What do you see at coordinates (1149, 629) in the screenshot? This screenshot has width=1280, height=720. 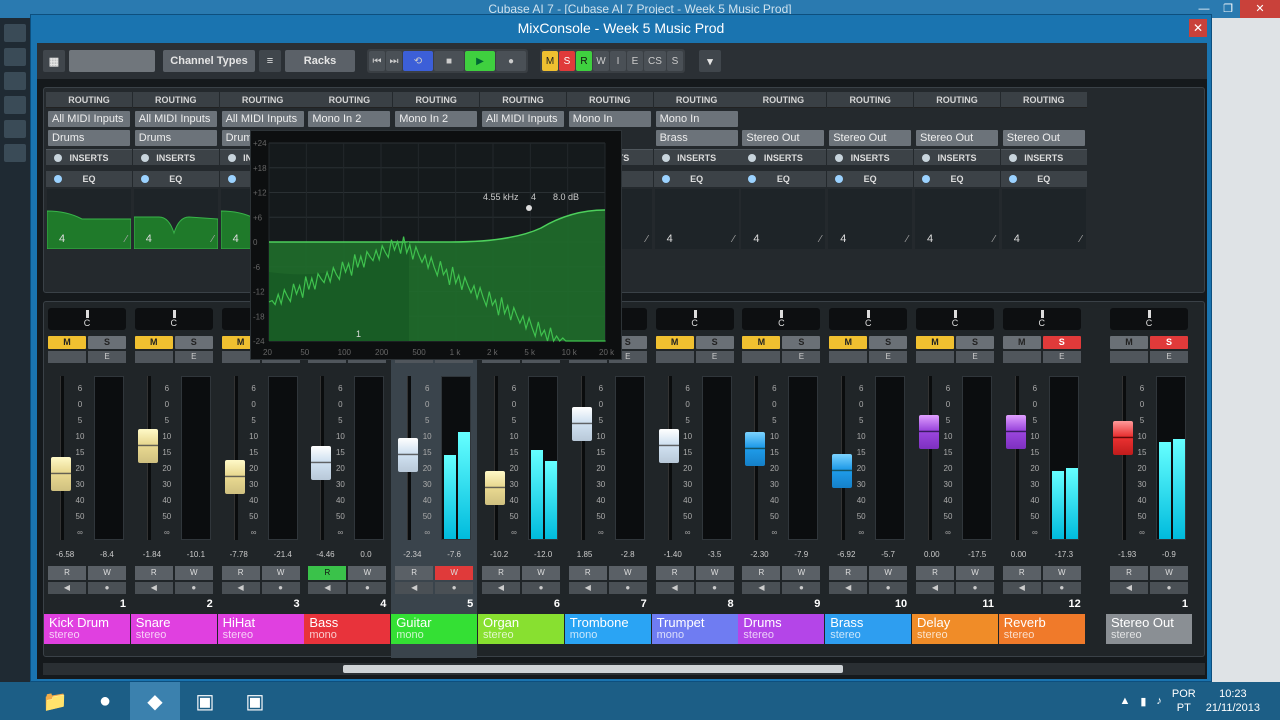 I see `channel-name: Stereo Out stereo` at bounding box center [1149, 629].